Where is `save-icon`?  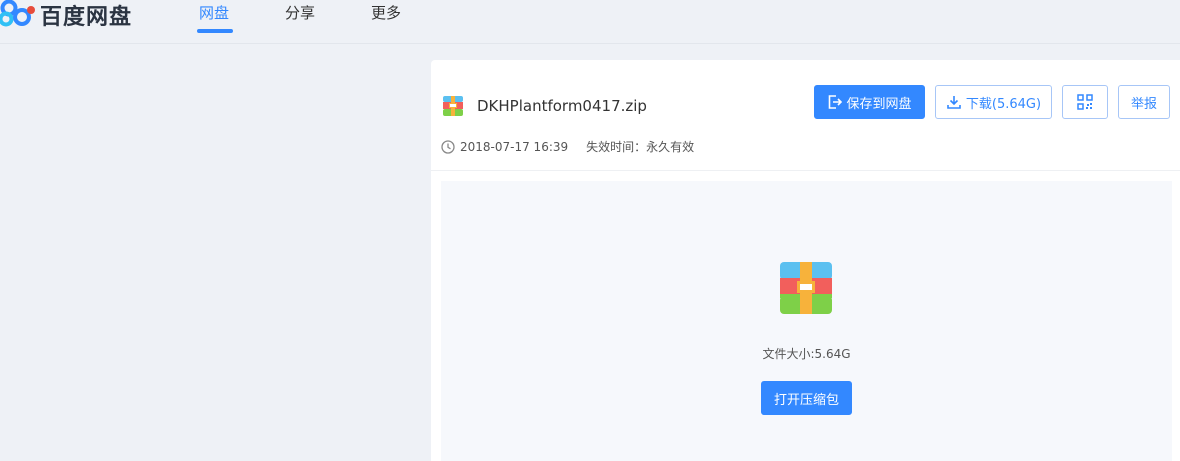 save-icon is located at coordinates (836, 102).